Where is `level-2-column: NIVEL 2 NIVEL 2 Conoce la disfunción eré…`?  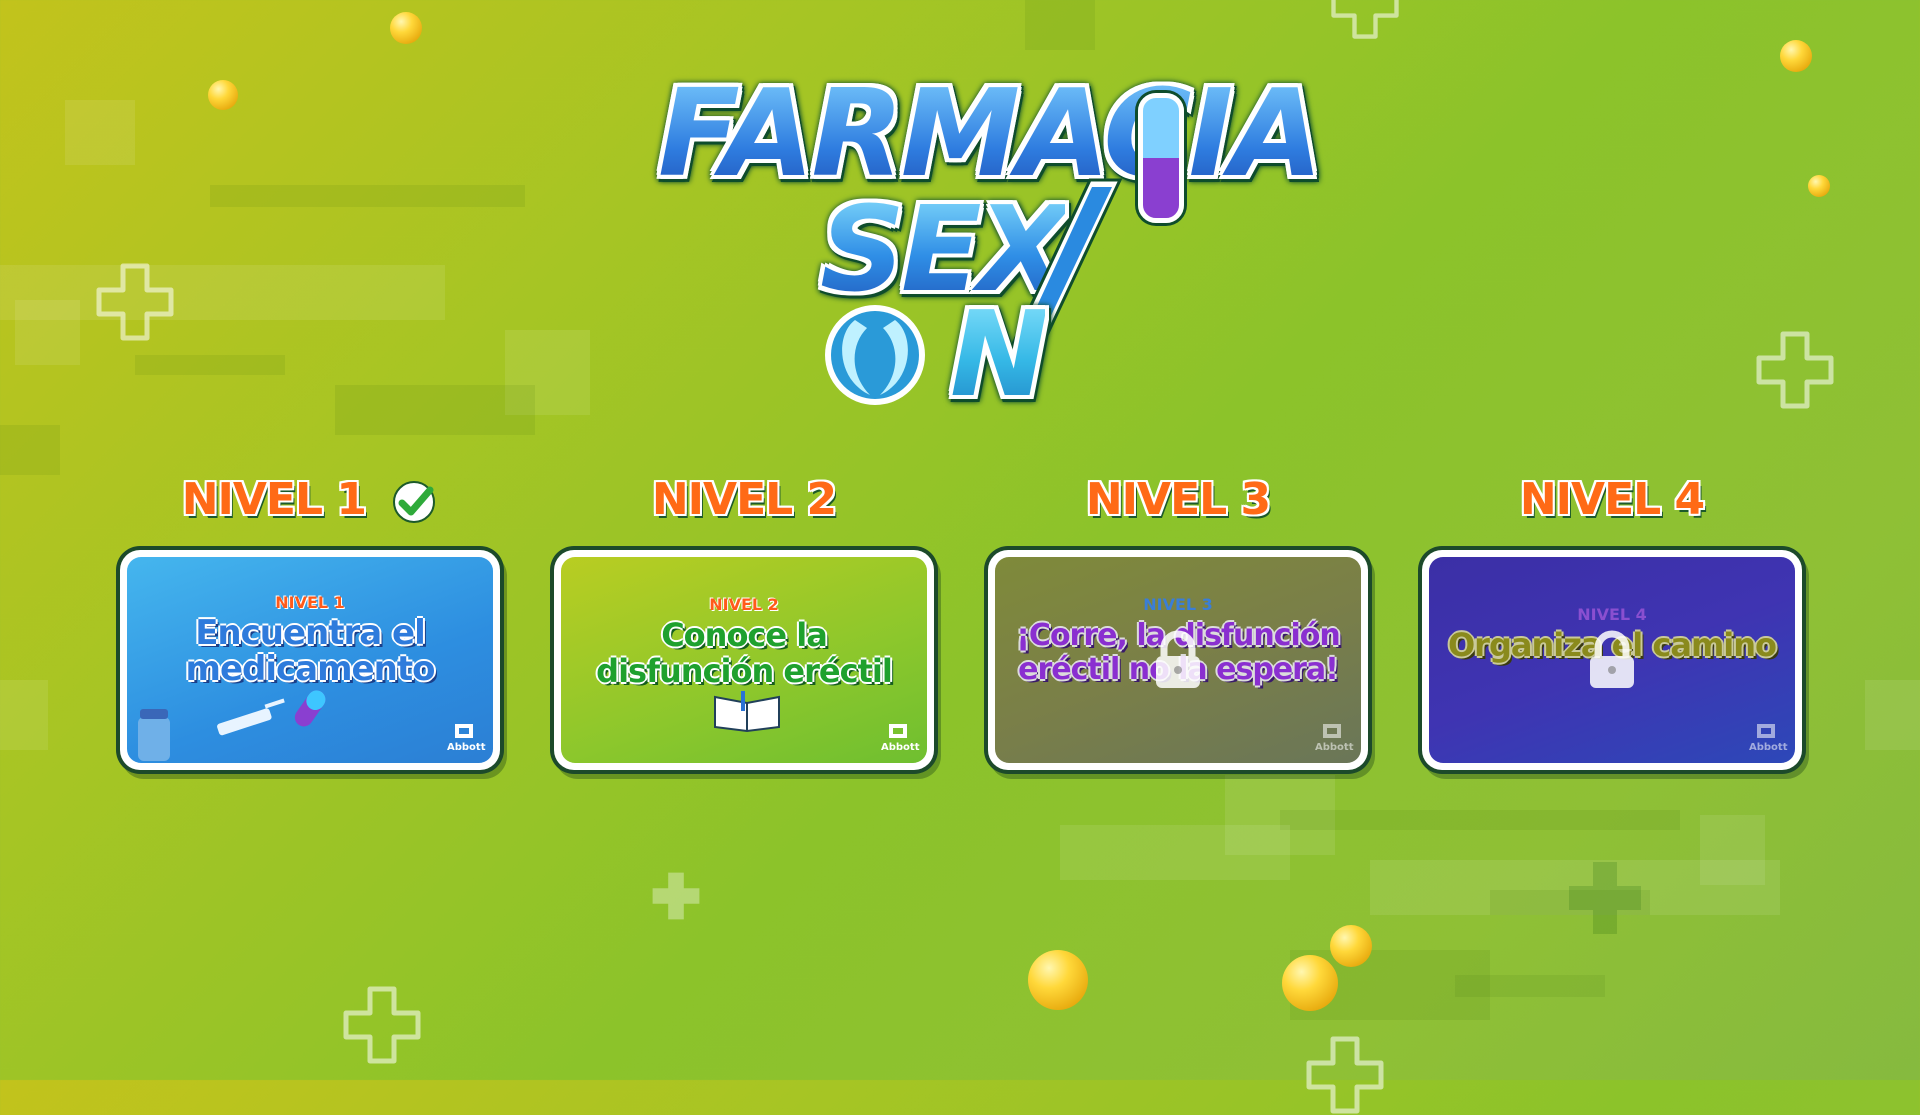
level-2-column: NIVEL 2 NIVEL 2 Conoce la disfunción eré… is located at coordinates (744, 620).